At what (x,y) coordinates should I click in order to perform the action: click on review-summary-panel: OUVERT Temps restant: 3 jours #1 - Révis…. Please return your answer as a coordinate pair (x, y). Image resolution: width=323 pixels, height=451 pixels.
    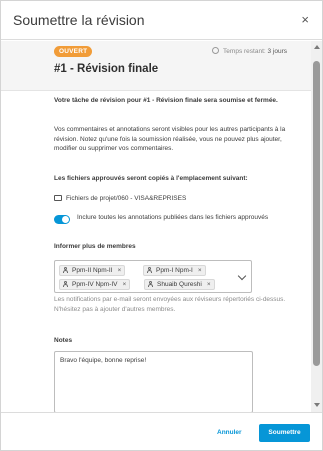
    Looking at the image, I should click on (156, 66).